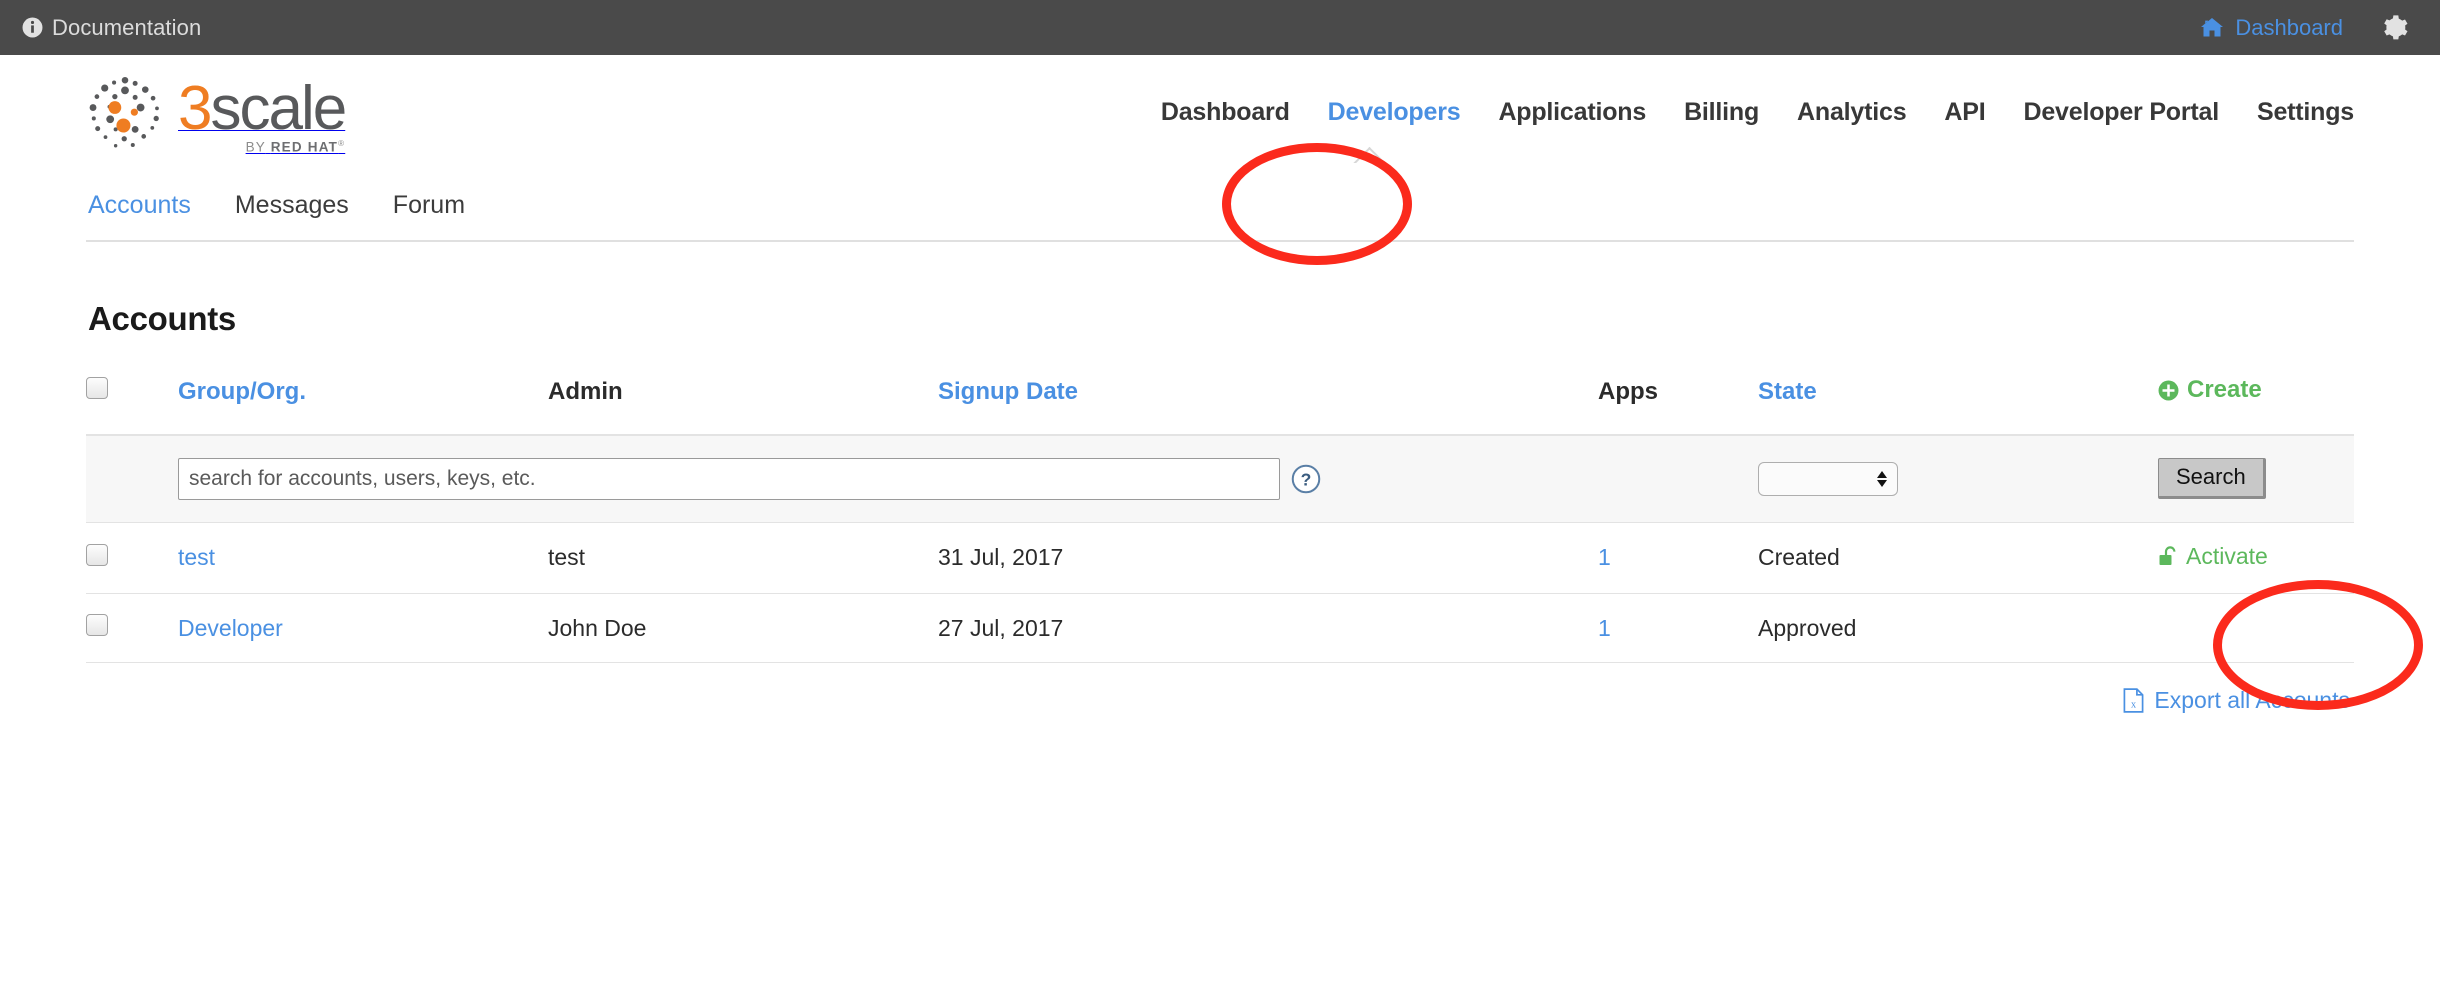 This screenshot has width=2440, height=996. What do you see at coordinates (139, 205) in the screenshot?
I see `subnav-item-accounts: Accounts` at bounding box center [139, 205].